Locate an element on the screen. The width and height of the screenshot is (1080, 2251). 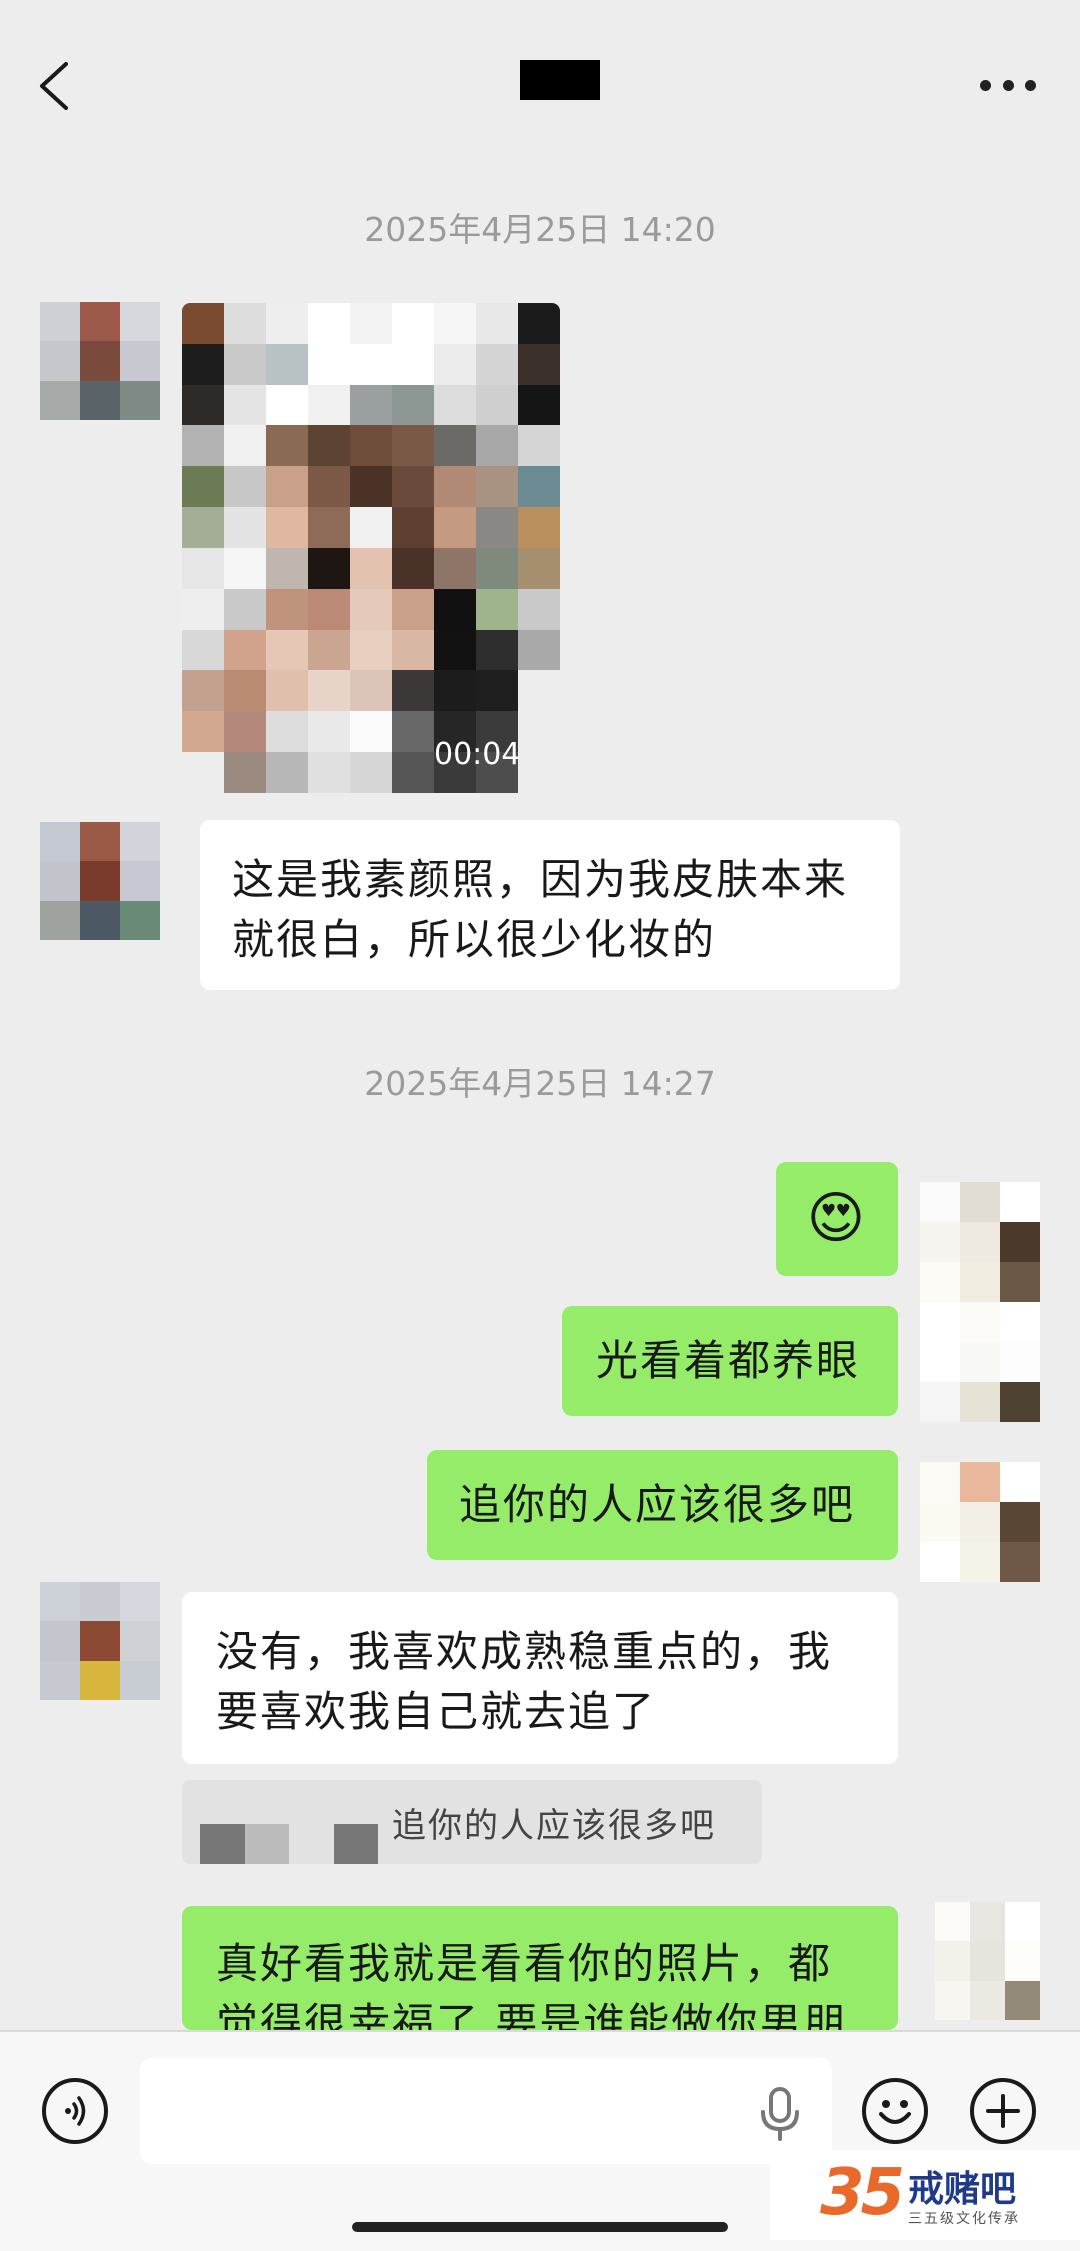
back-button is located at coordinates (56, 86).